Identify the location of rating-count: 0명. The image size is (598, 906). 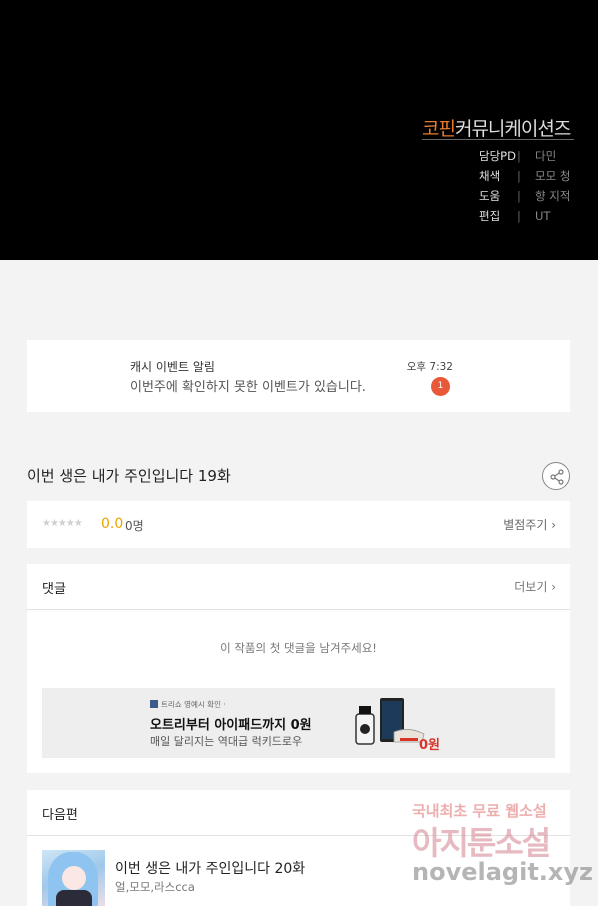
(134, 526).